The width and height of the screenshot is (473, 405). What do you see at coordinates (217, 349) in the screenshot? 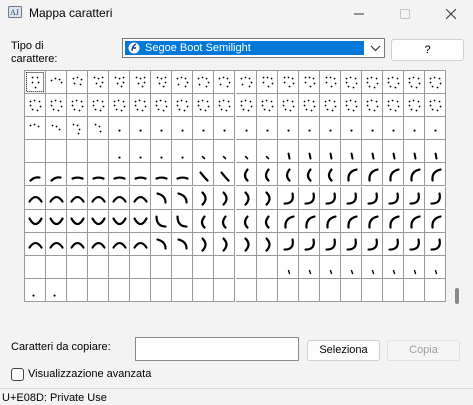
I see `characters-to-copy-input` at bounding box center [217, 349].